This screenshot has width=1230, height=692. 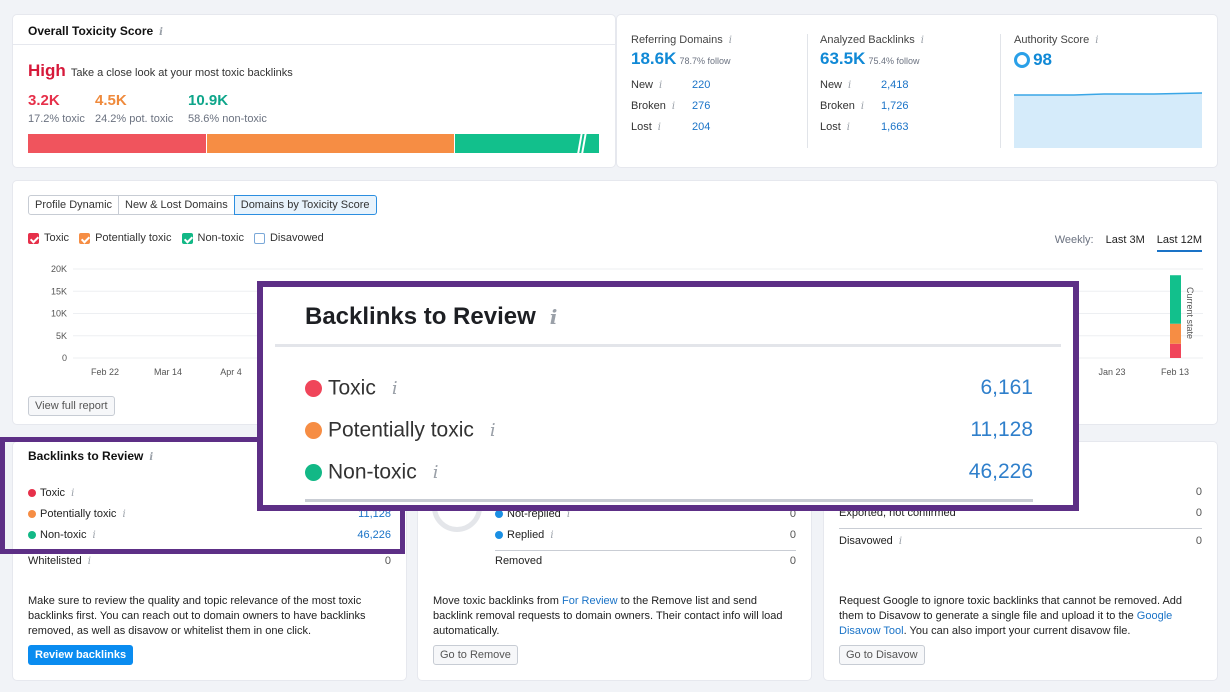 I want to click on tab-new-lost-domains: New & Lost Domains, so click(x=176, y=205).